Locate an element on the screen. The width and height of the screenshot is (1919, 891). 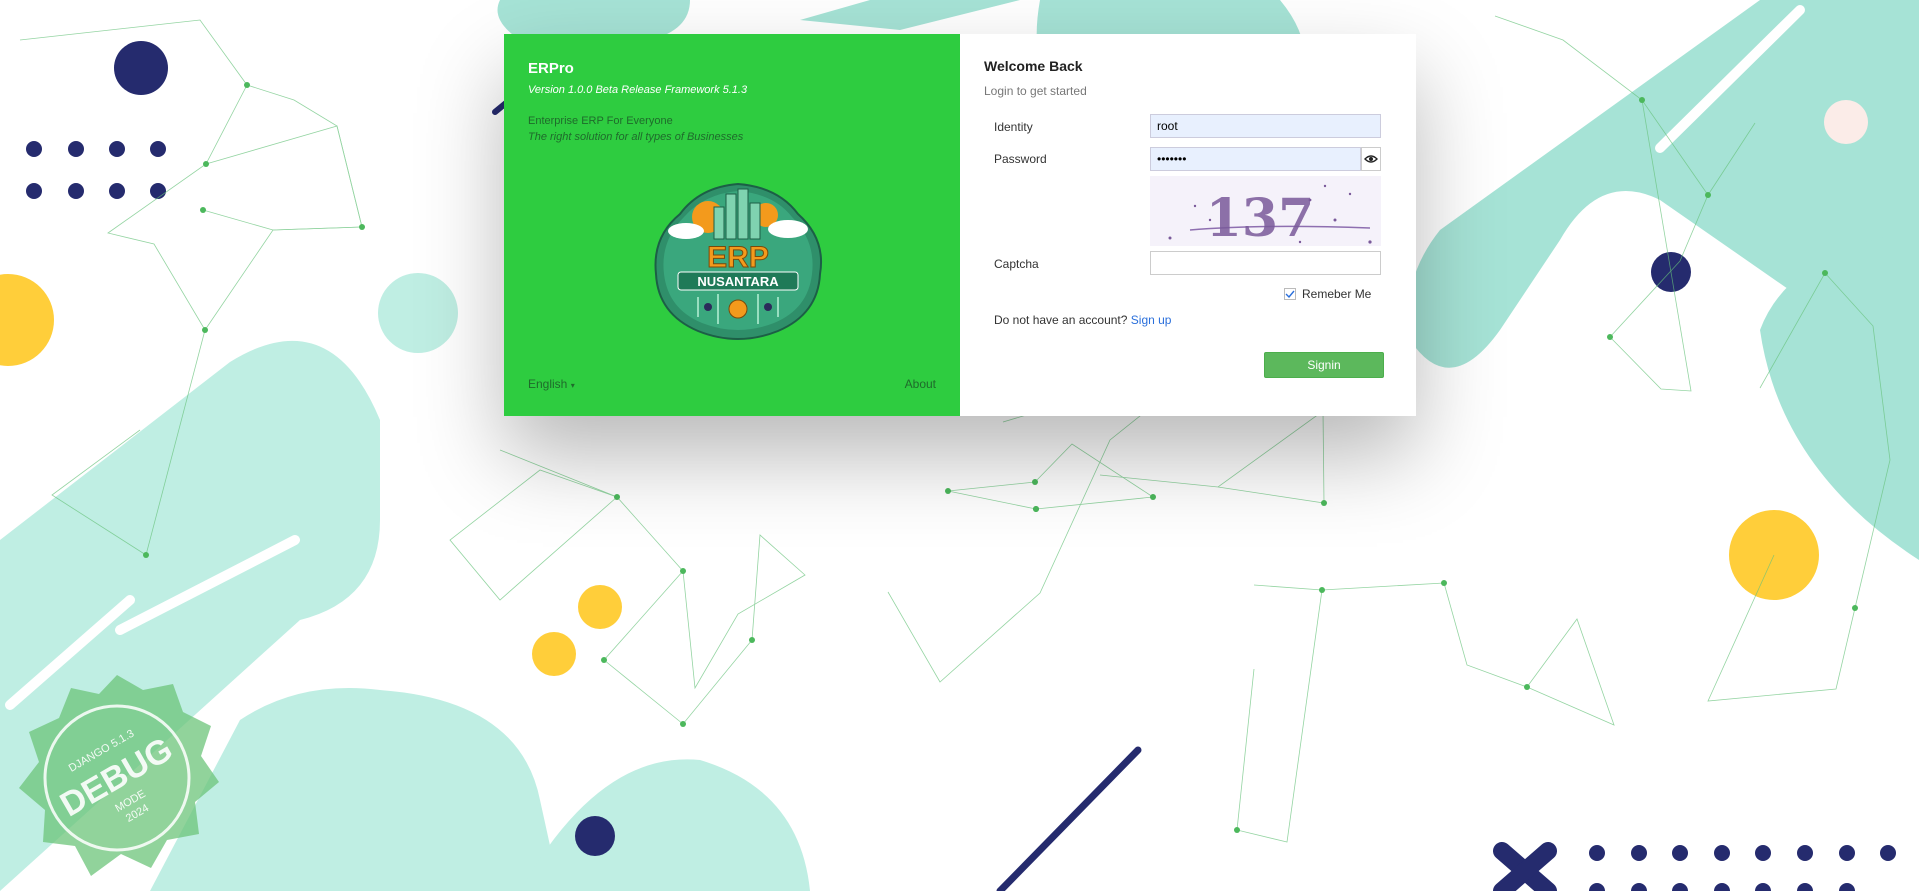
remember-me-checkbox is located at coordinates (1290, 294).